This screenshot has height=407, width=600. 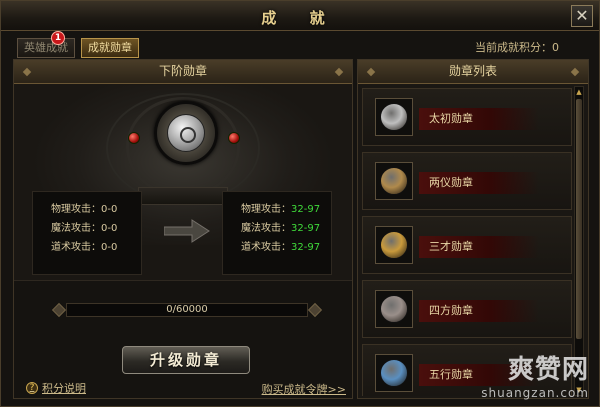 I want to click on next-medal-header: 下阶勋章, so click(x=183, y=72).